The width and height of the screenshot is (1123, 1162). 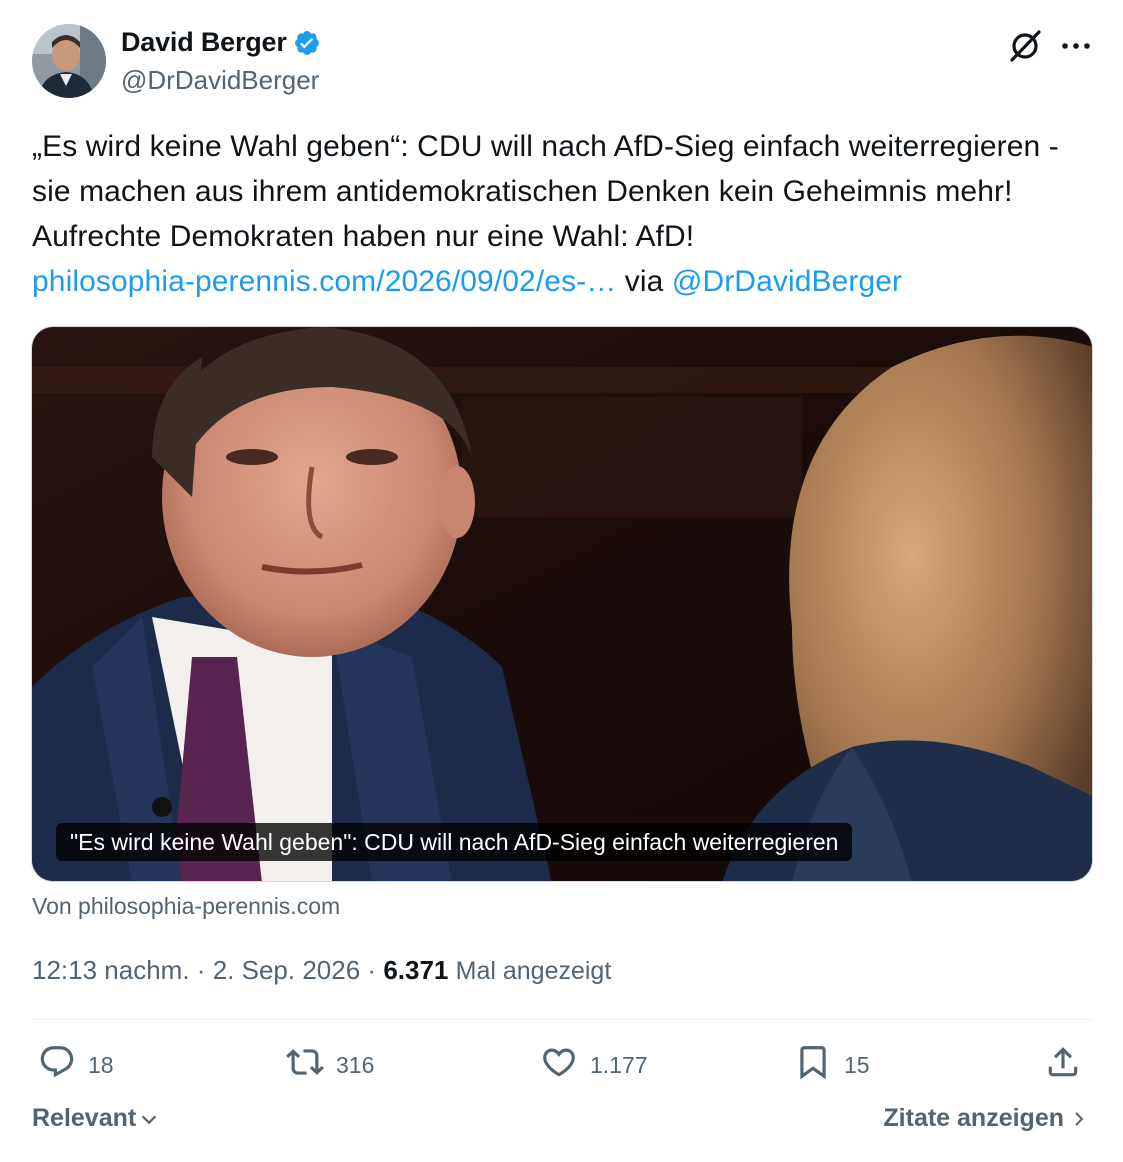 What do you see at coordinates (204, 42) in the screenshot?
I see `author-display-name: David Berger` at bounding box center [204, 42].